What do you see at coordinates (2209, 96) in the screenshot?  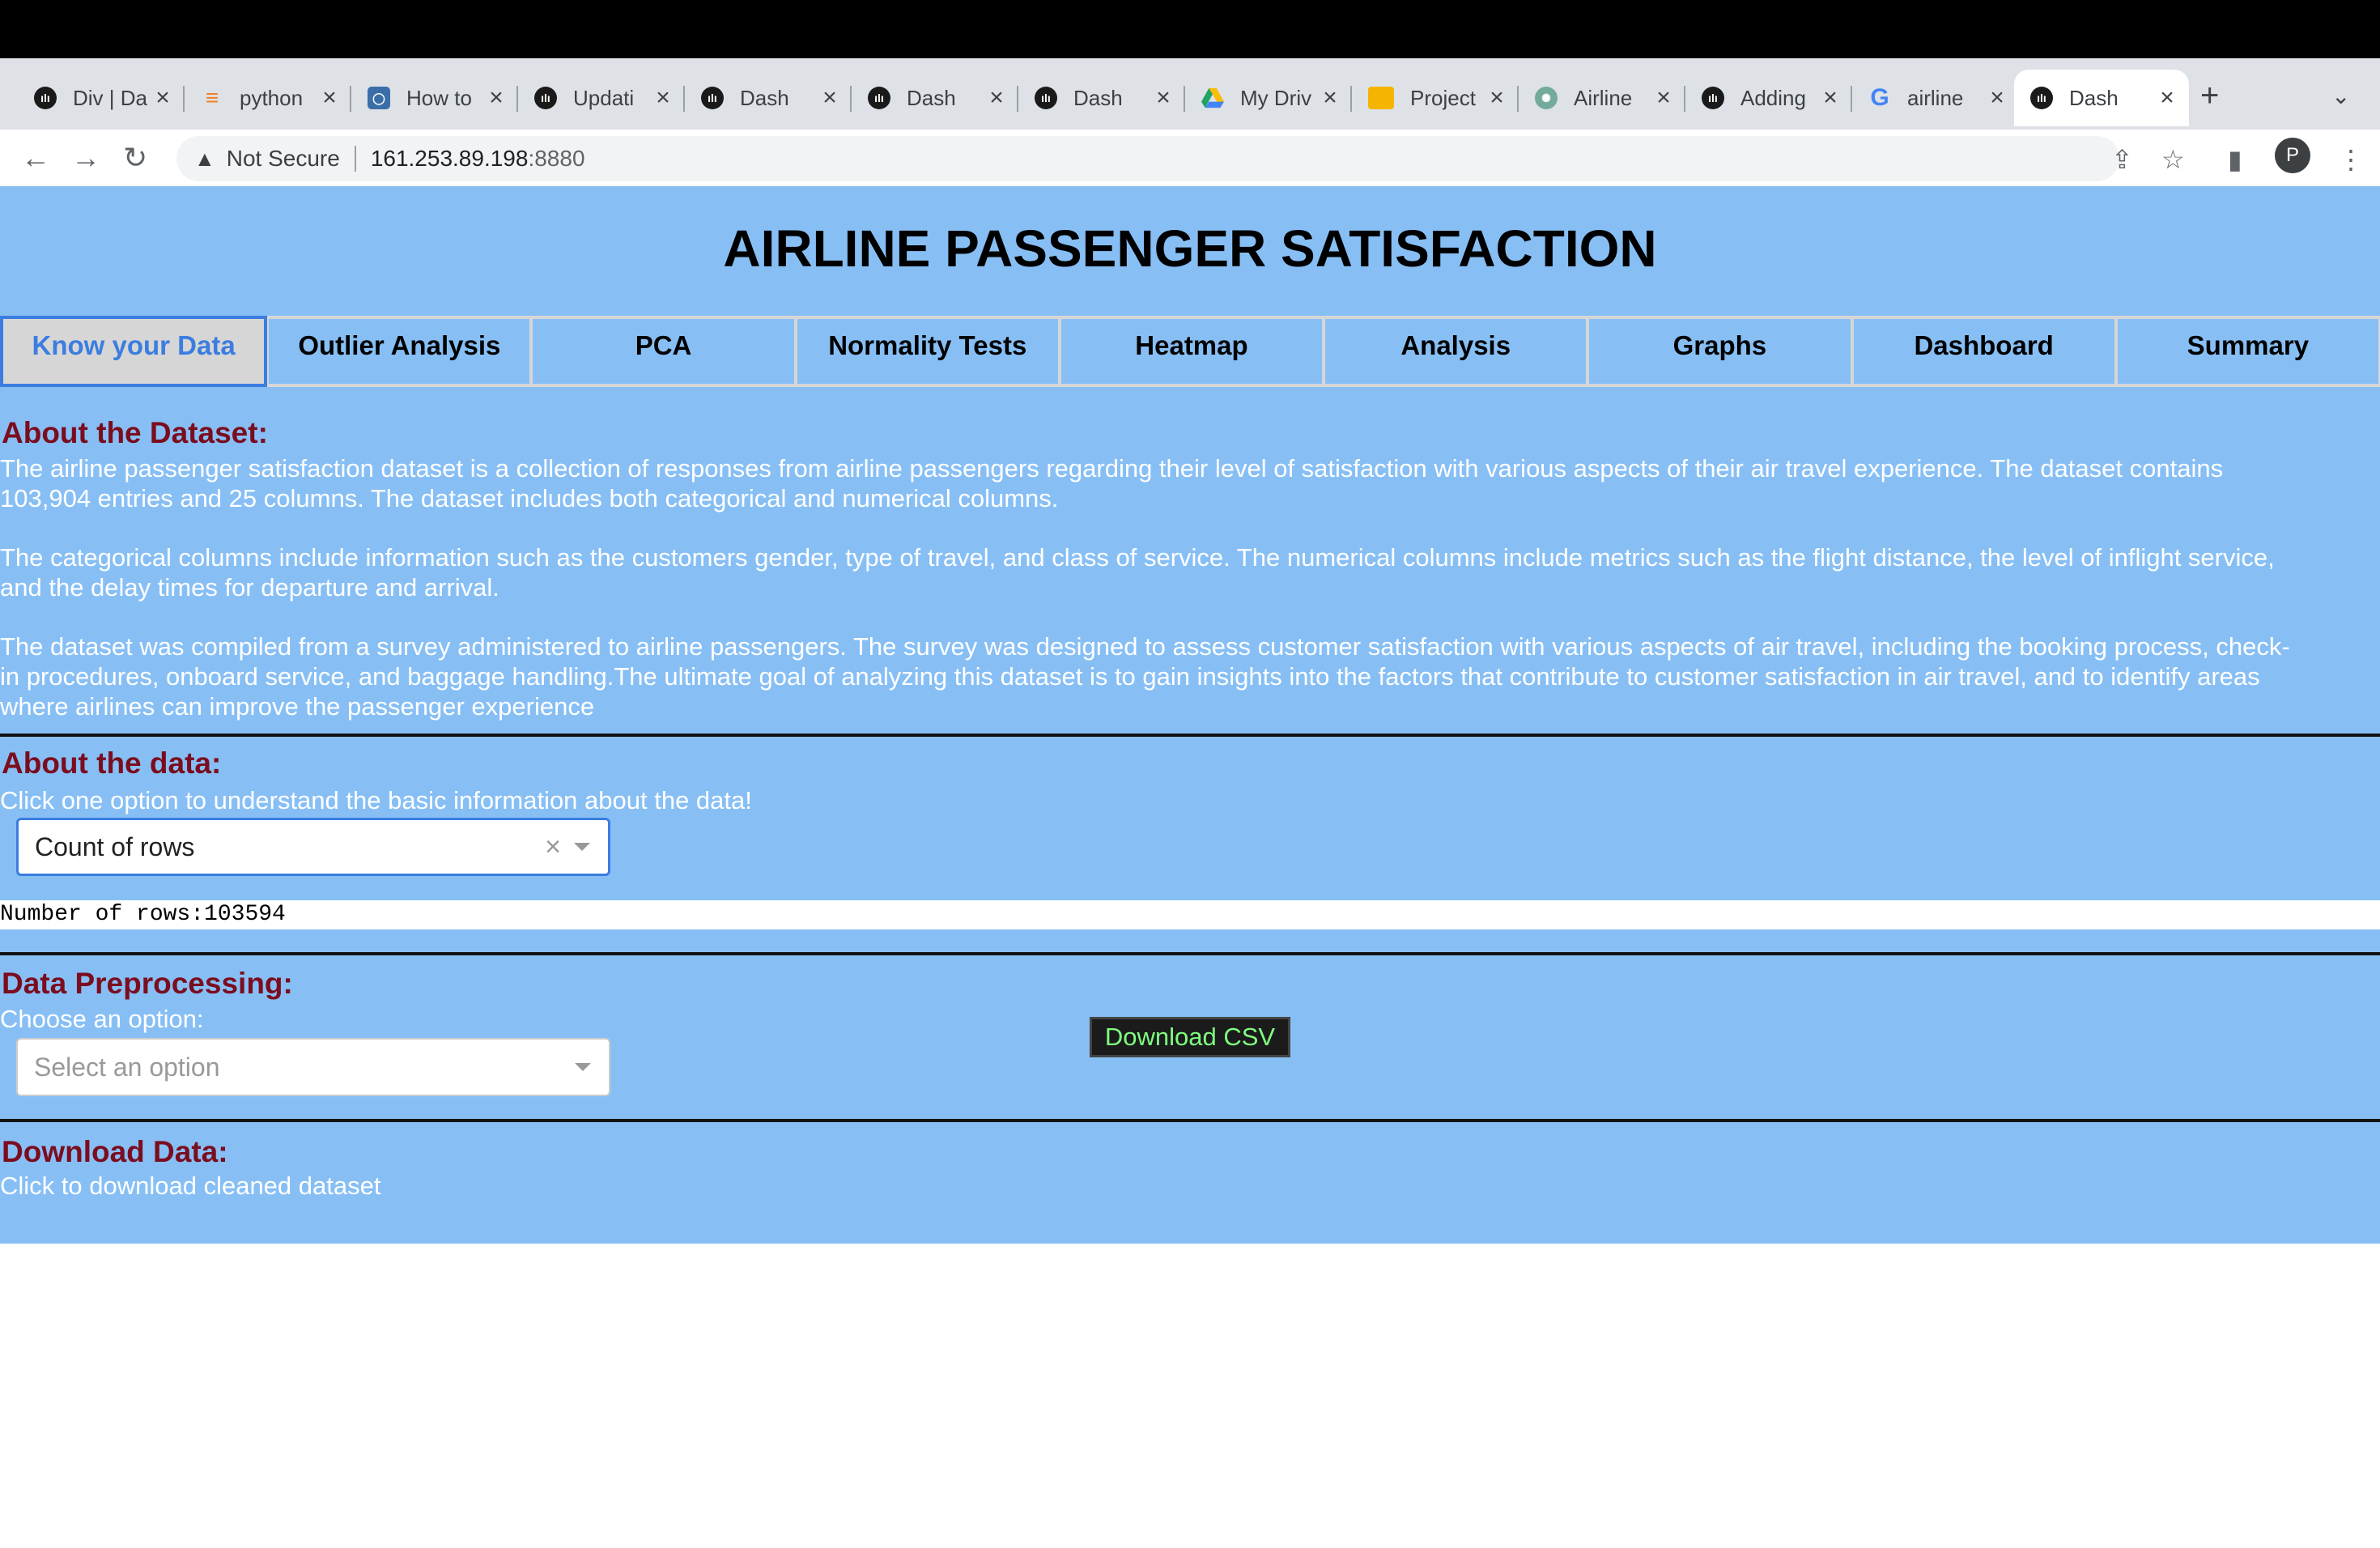 I see `new-tab-button: +` at bounding box center [2209, 96].